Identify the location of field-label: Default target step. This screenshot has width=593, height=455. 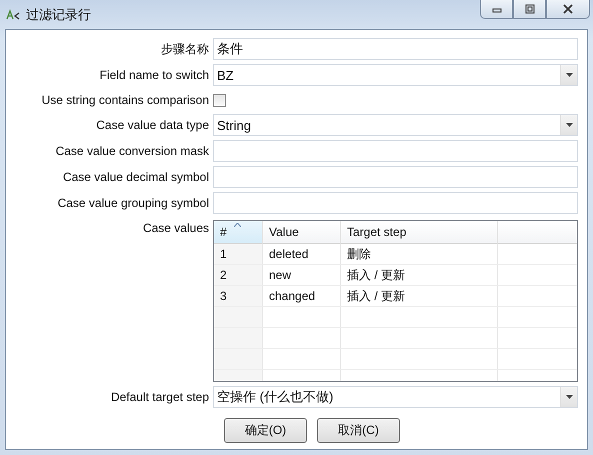
(159, 397).